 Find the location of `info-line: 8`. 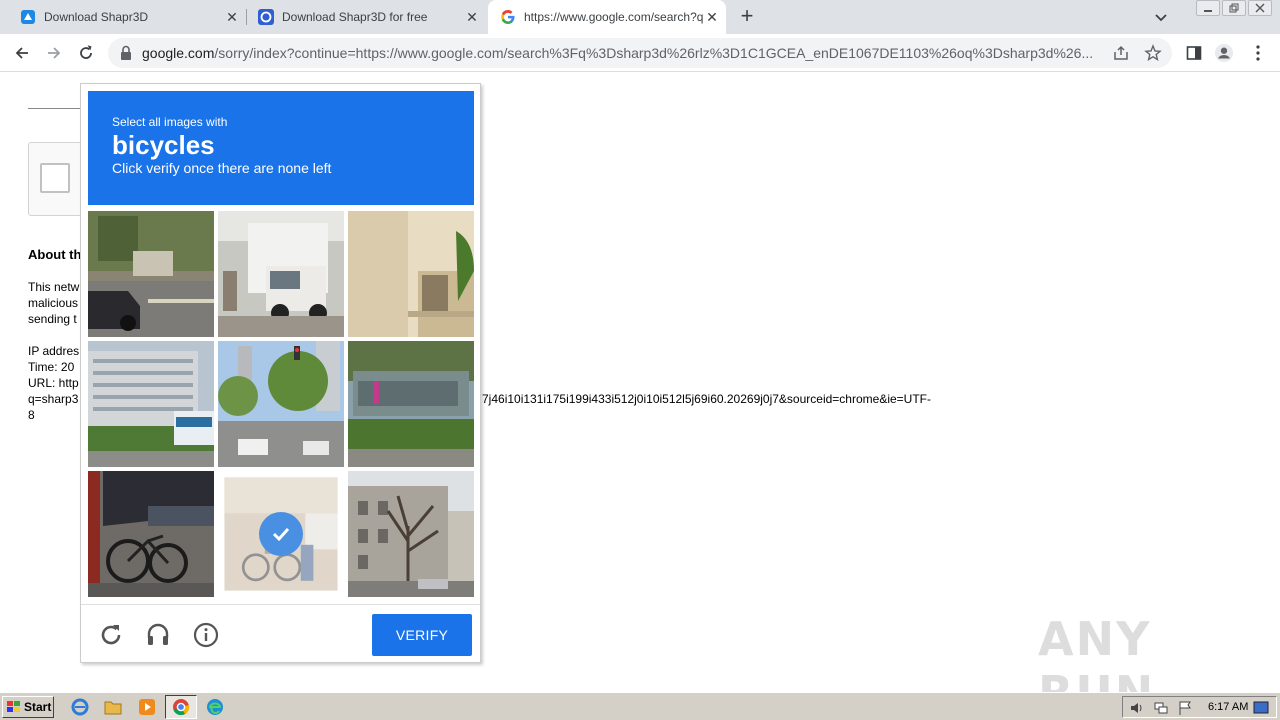

info-line: 8 is located at coordinates (31, 415).